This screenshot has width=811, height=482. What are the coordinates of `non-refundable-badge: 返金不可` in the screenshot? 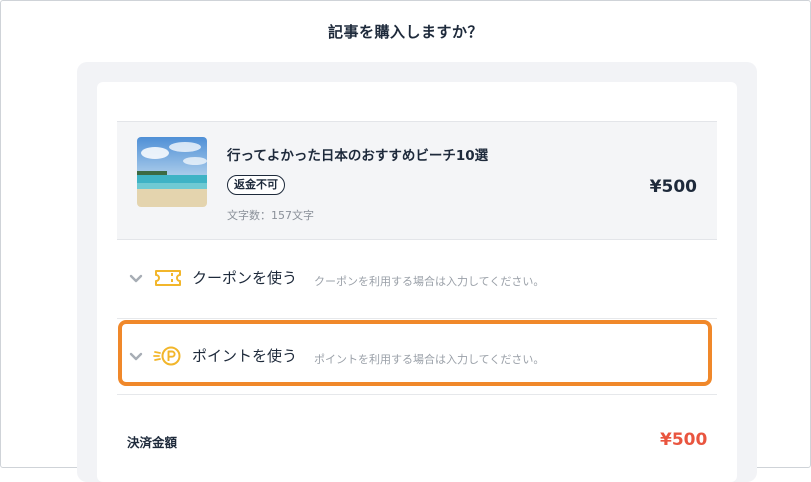 It's located at (256, 185).